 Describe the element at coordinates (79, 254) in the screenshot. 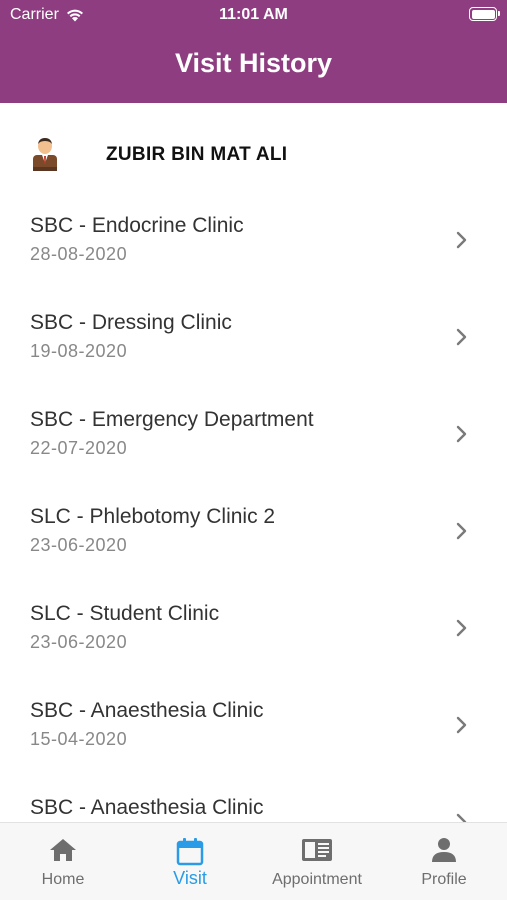

I see `visit-date: 28-08-2020` at that location.